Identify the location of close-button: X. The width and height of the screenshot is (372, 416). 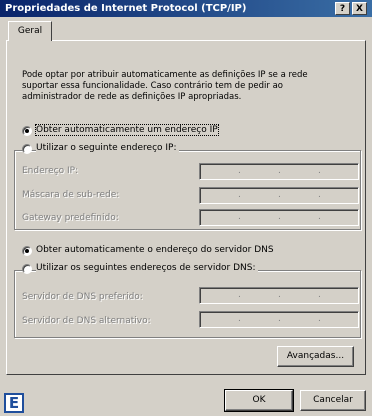
(359, 8).